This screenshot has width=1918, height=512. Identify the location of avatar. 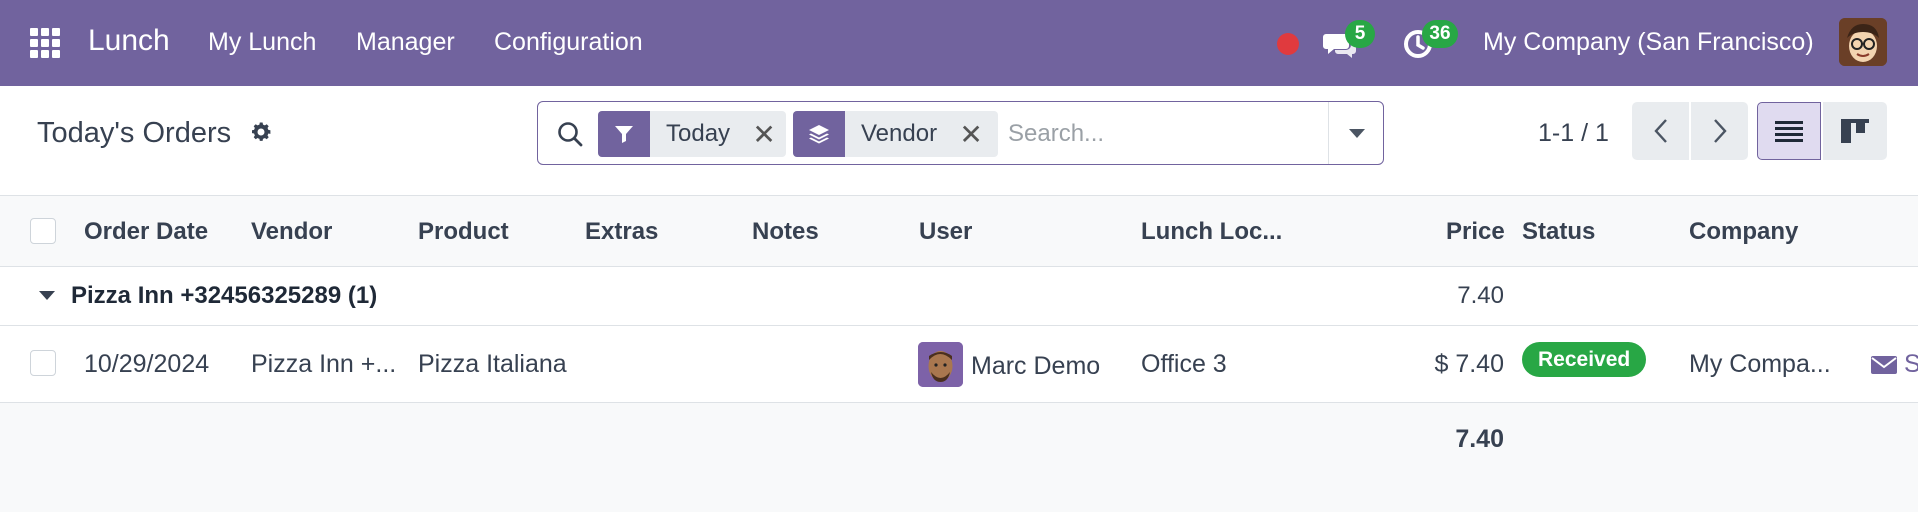
(940, 364).